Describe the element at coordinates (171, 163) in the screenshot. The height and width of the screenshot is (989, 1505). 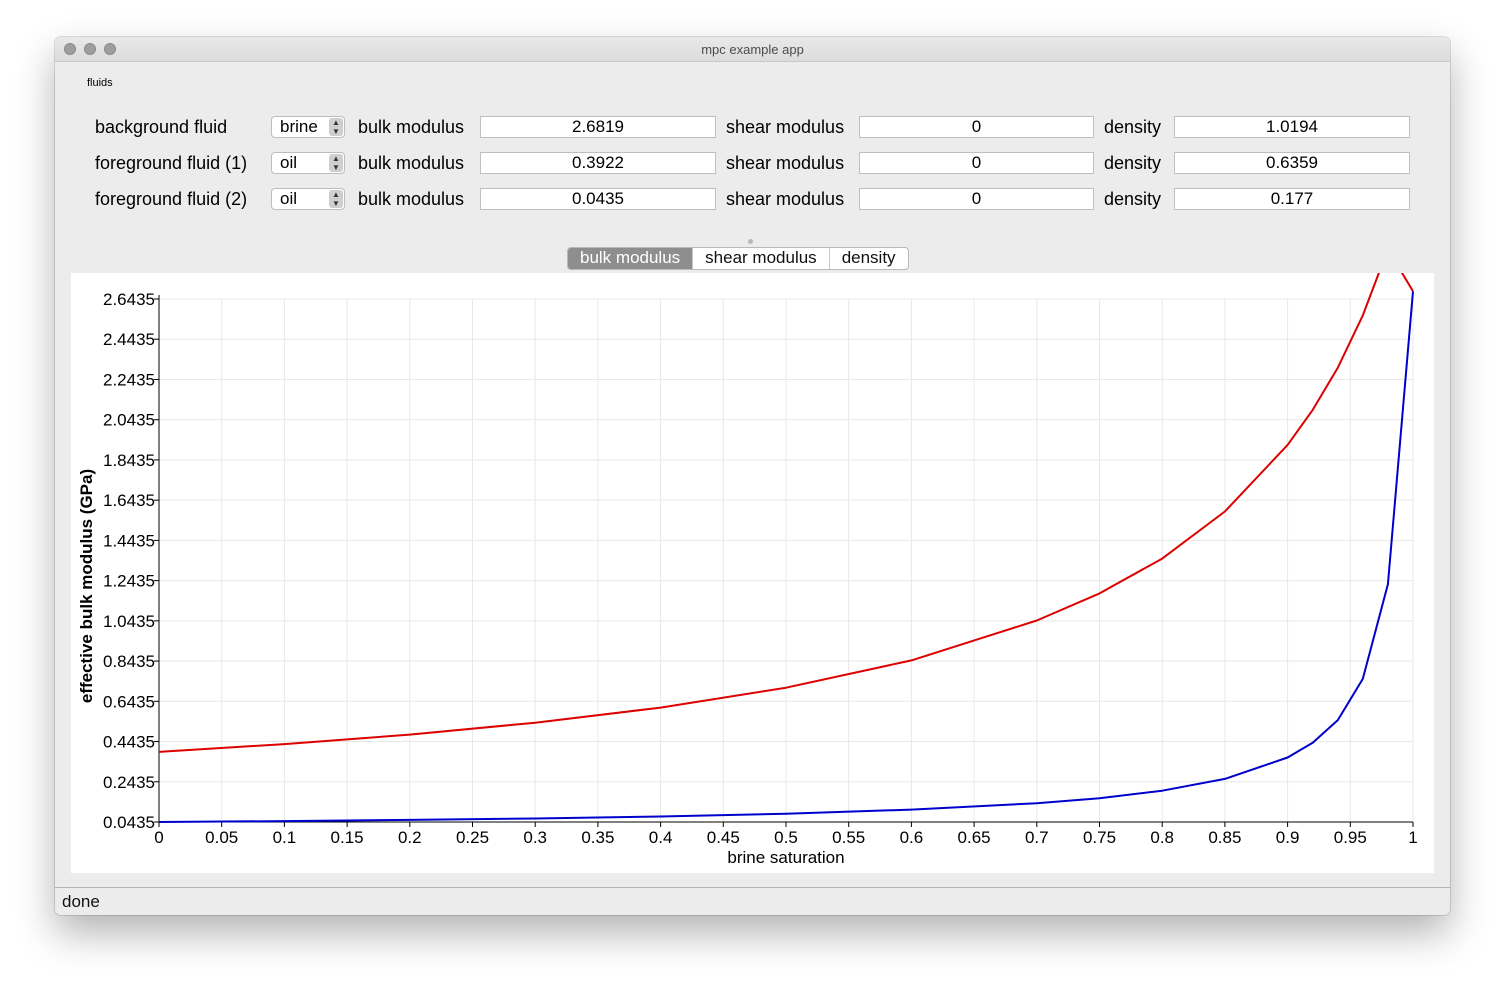
I see `foreground-fluid-1-label: foreground fluid (1)` at that location.